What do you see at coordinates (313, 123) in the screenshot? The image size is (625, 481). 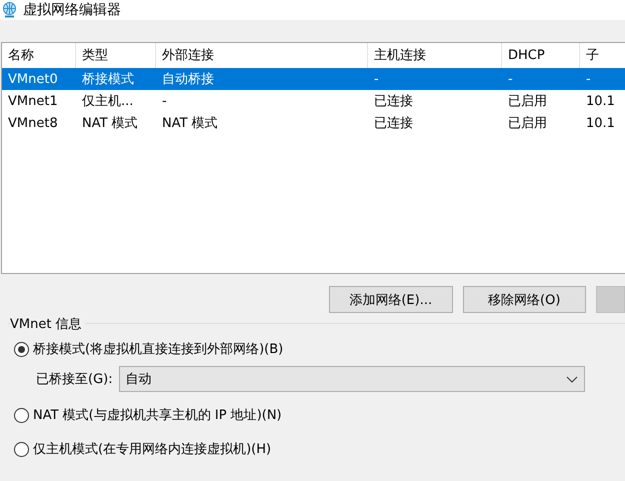 I see `table-row: VMnet8 NAT 模式 NAT 模式 已连接 已启用 10.1` at bounding box center [313, 123].